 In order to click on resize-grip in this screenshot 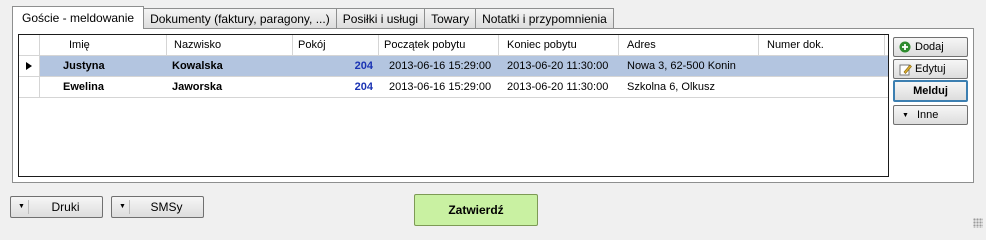, I will do `click(978, 223)`.